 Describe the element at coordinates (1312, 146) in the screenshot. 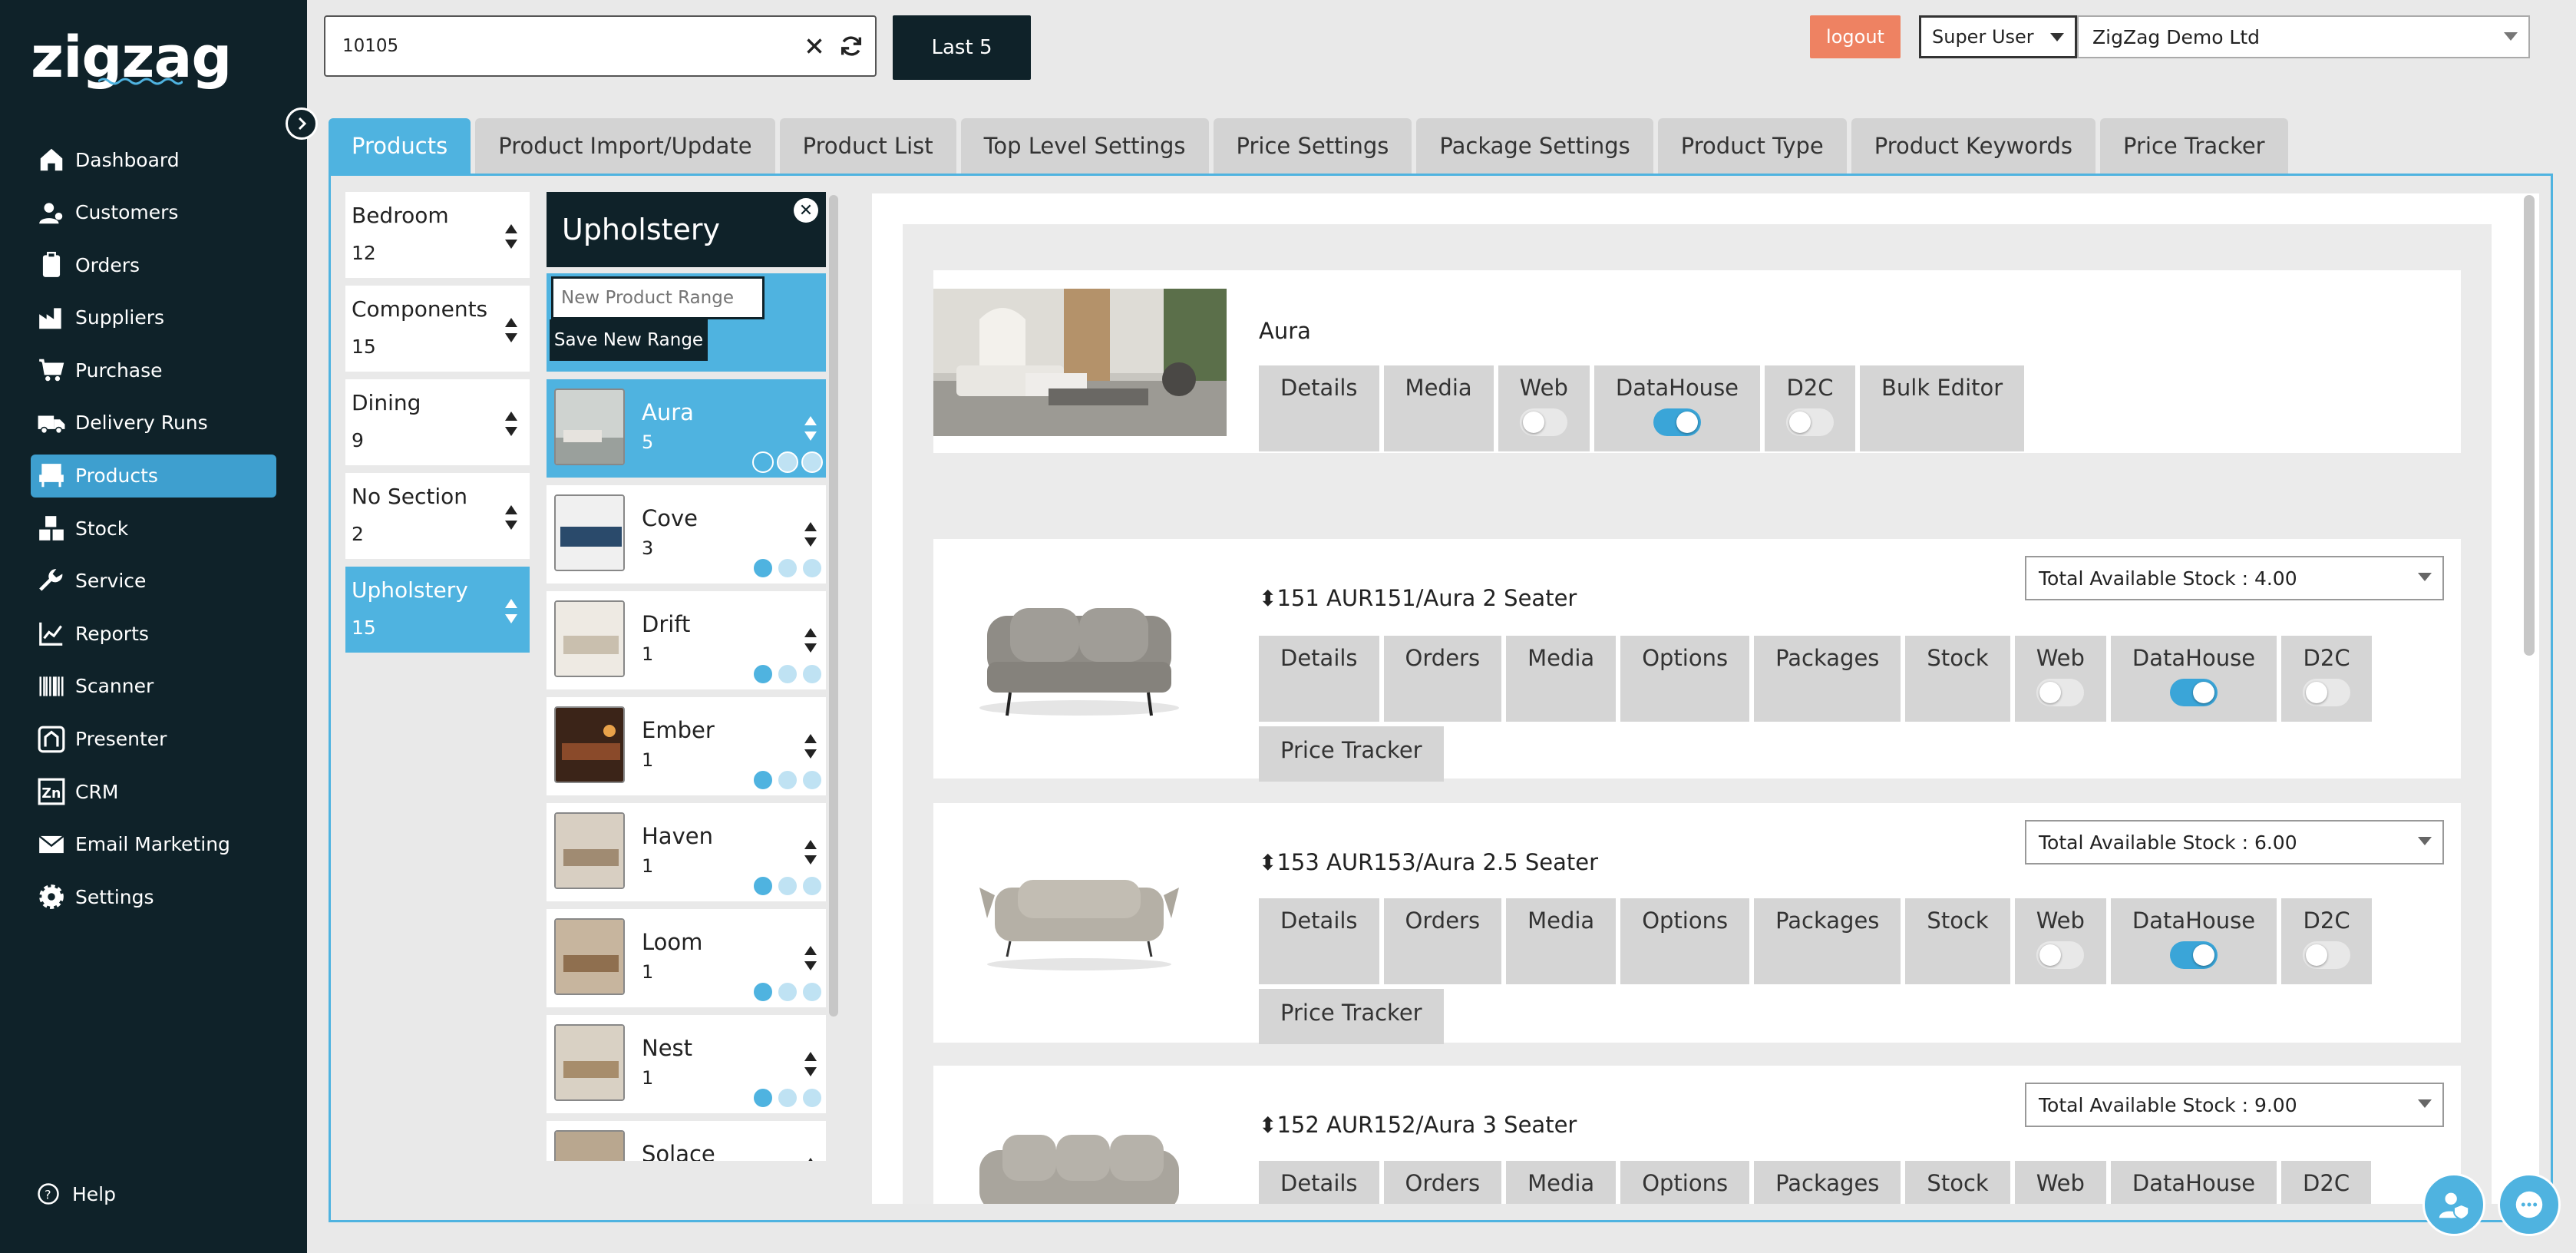

I see `tab-price-settings: Price Settings` at that location.